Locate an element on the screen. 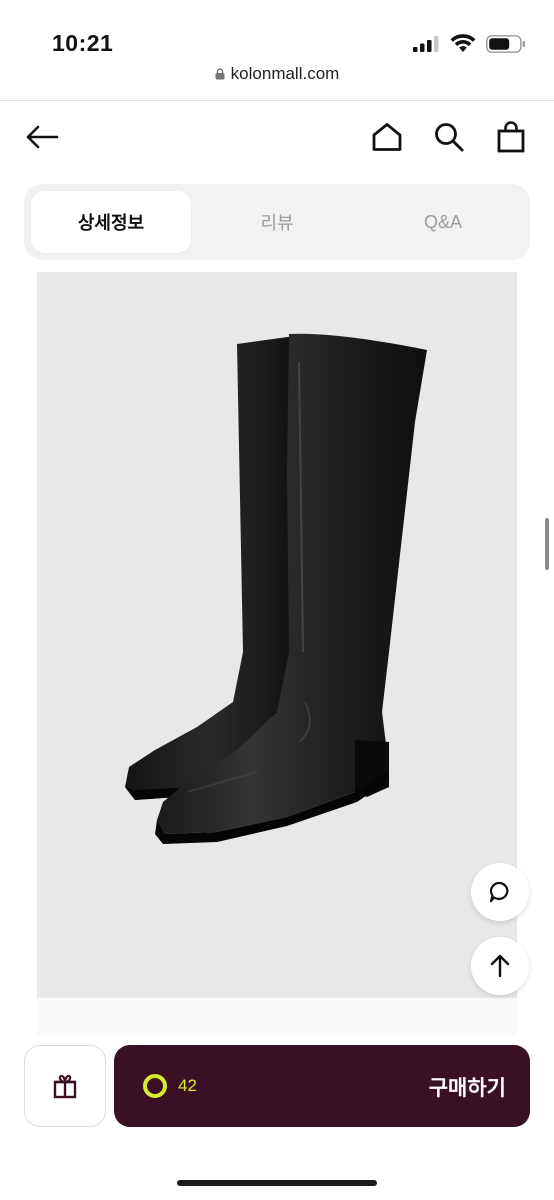  status-bar: 10:21 is located at coordinates (277, 30).